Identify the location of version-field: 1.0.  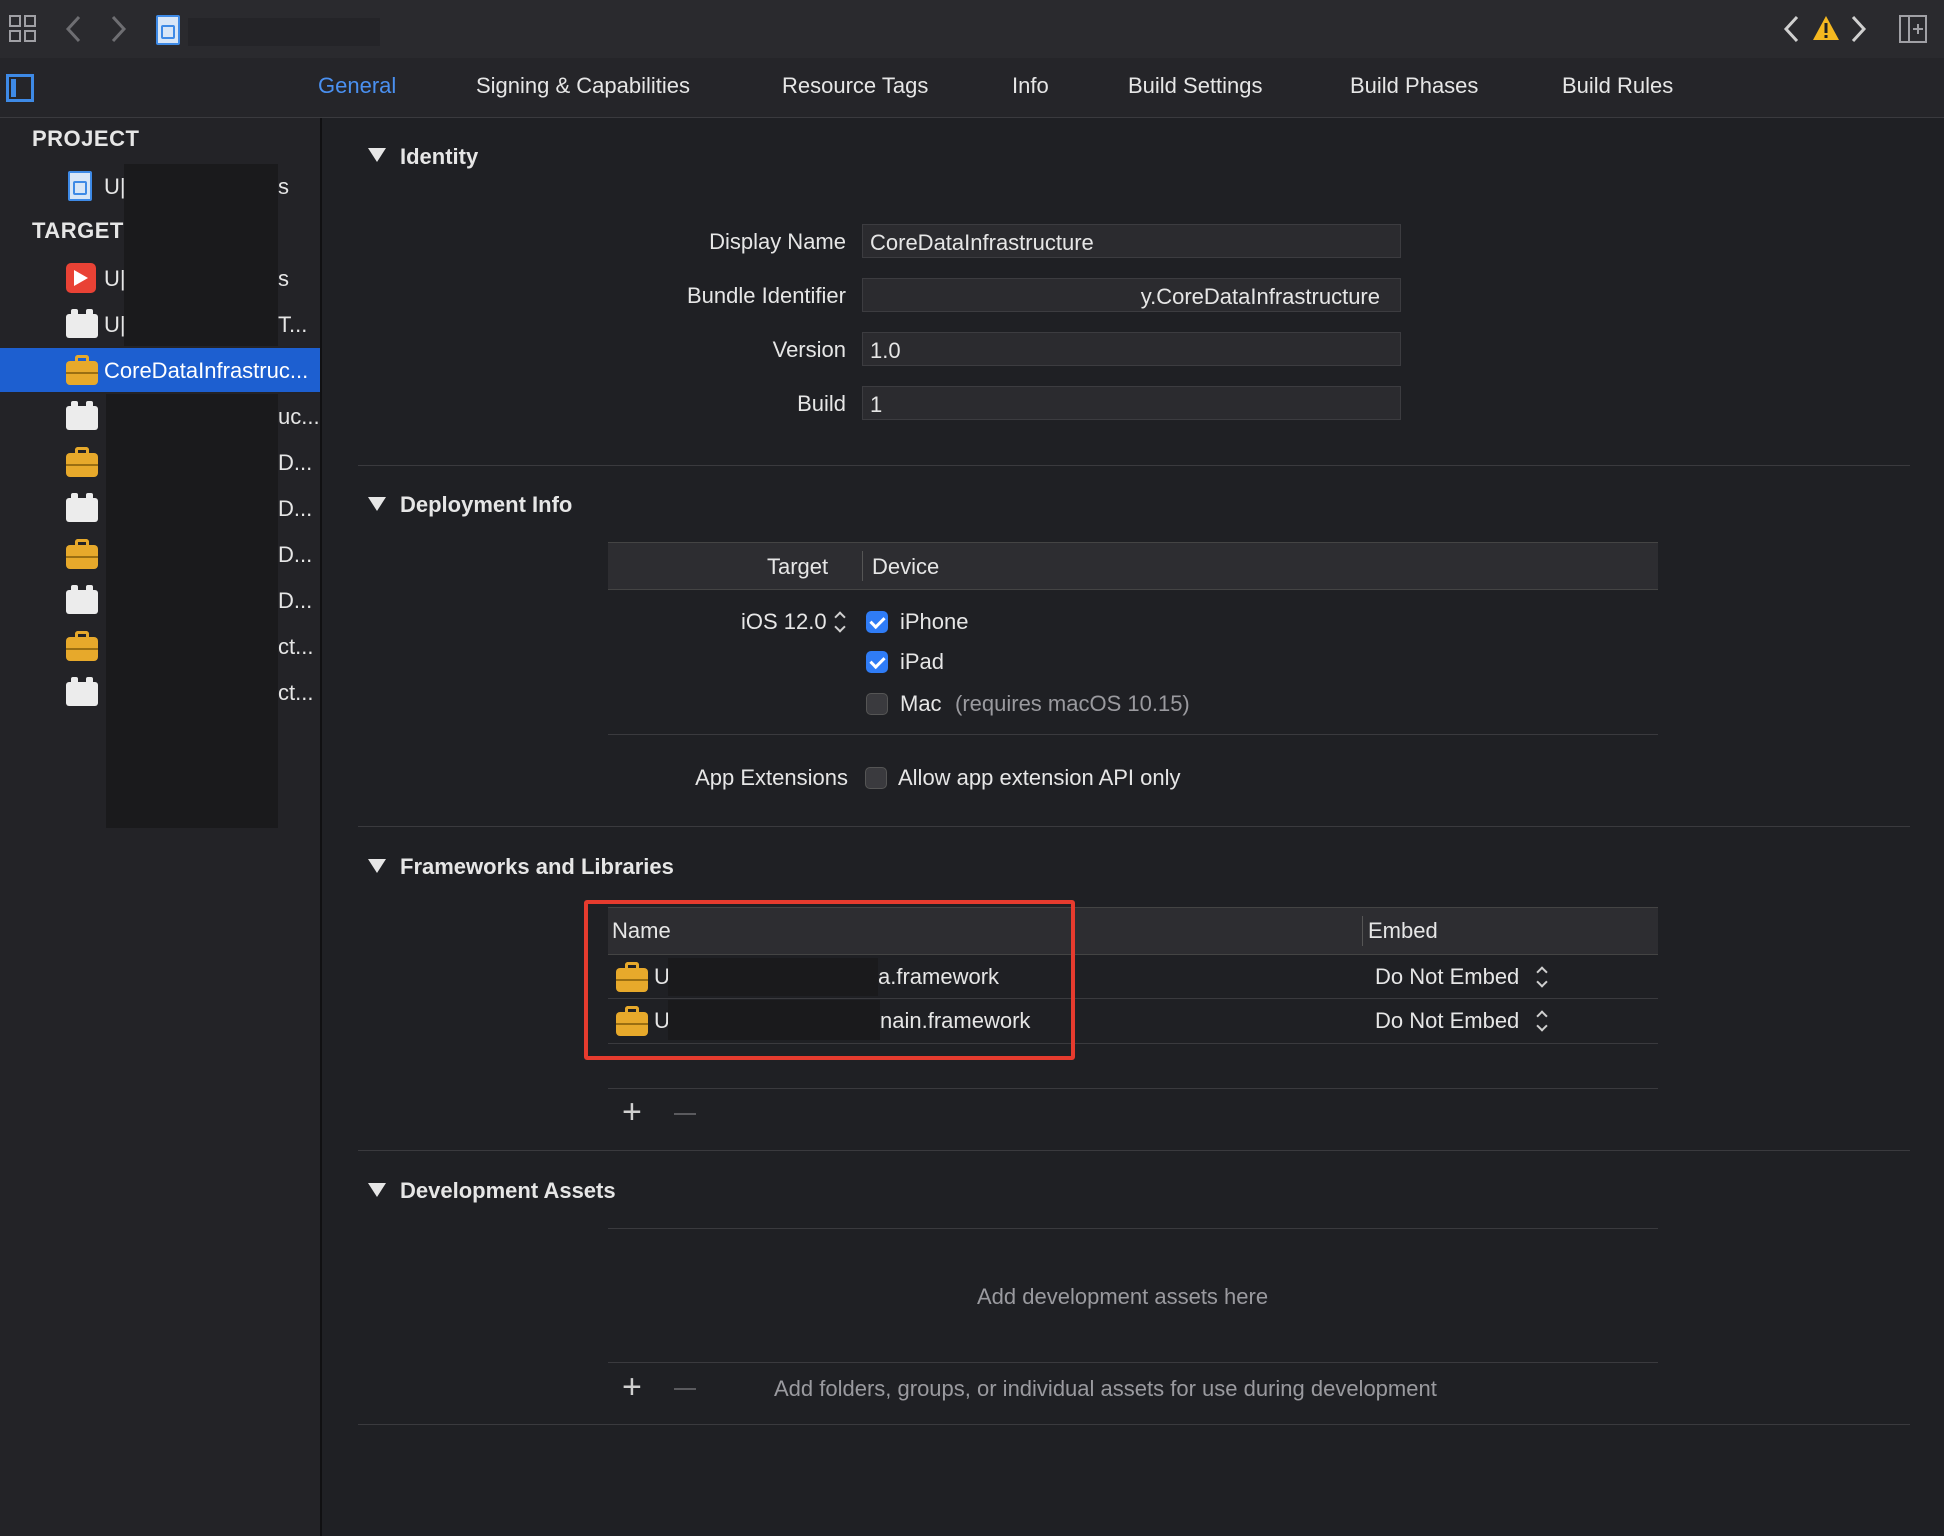
(1131, 349).